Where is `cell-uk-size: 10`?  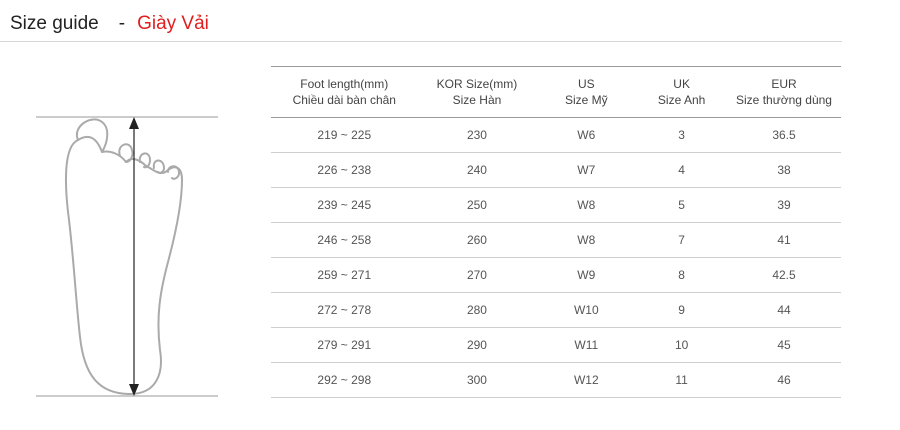
cell-uk-size: 10 is located at coordinates (681, 345).